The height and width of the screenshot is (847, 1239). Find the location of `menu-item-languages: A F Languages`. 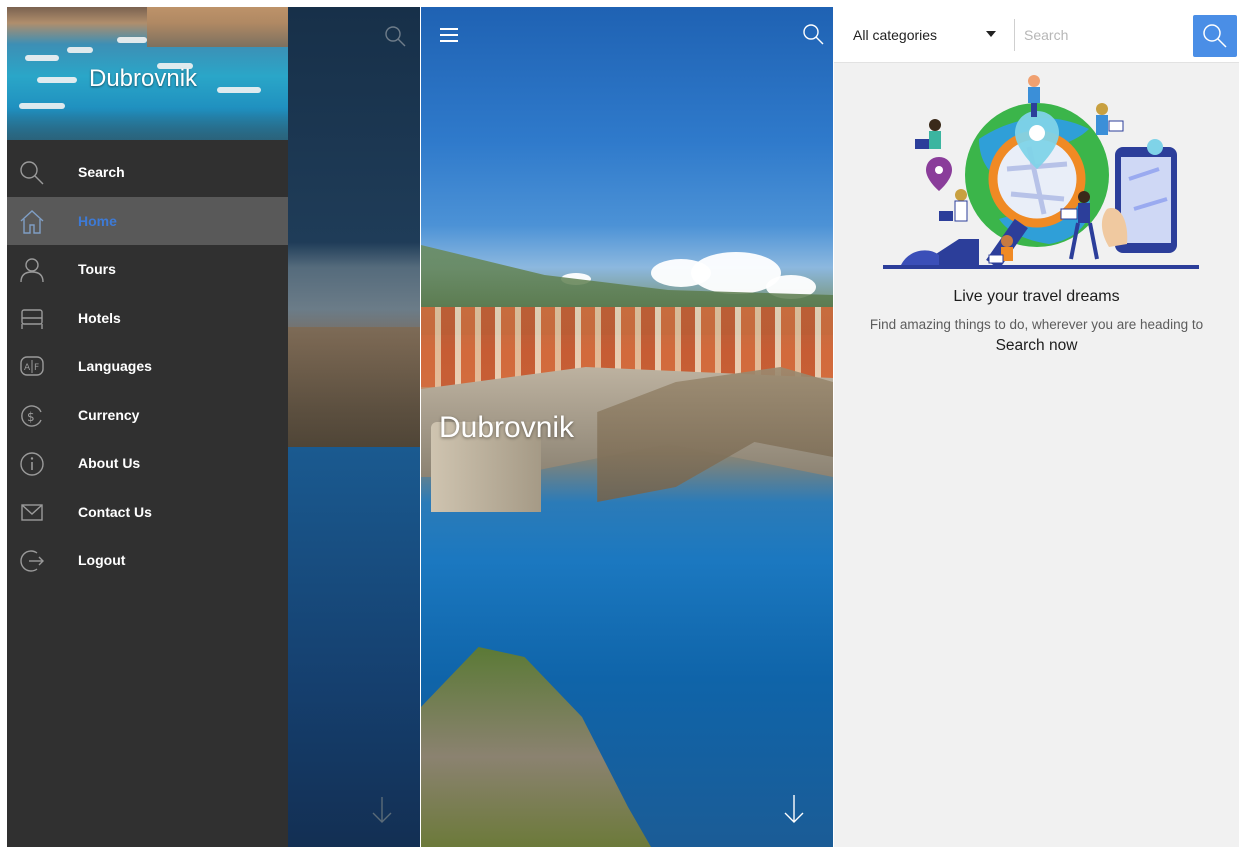

menu-item-languages: A F Languages is located at coordinates (147, 366).